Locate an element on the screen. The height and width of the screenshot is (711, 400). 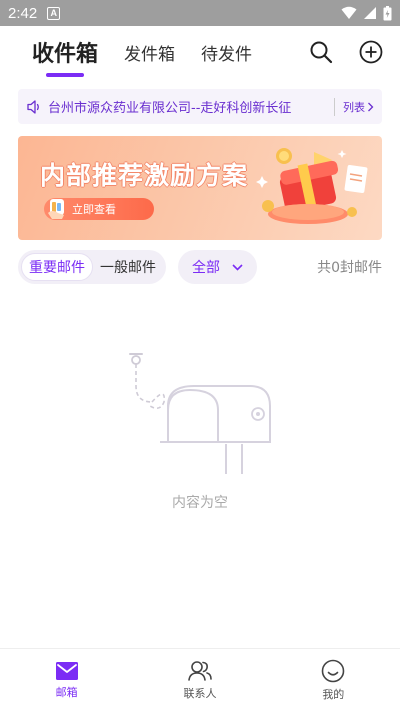
promo-banner: 内部推荐激励方案 立即查看 is located at coordinates (200, 188).